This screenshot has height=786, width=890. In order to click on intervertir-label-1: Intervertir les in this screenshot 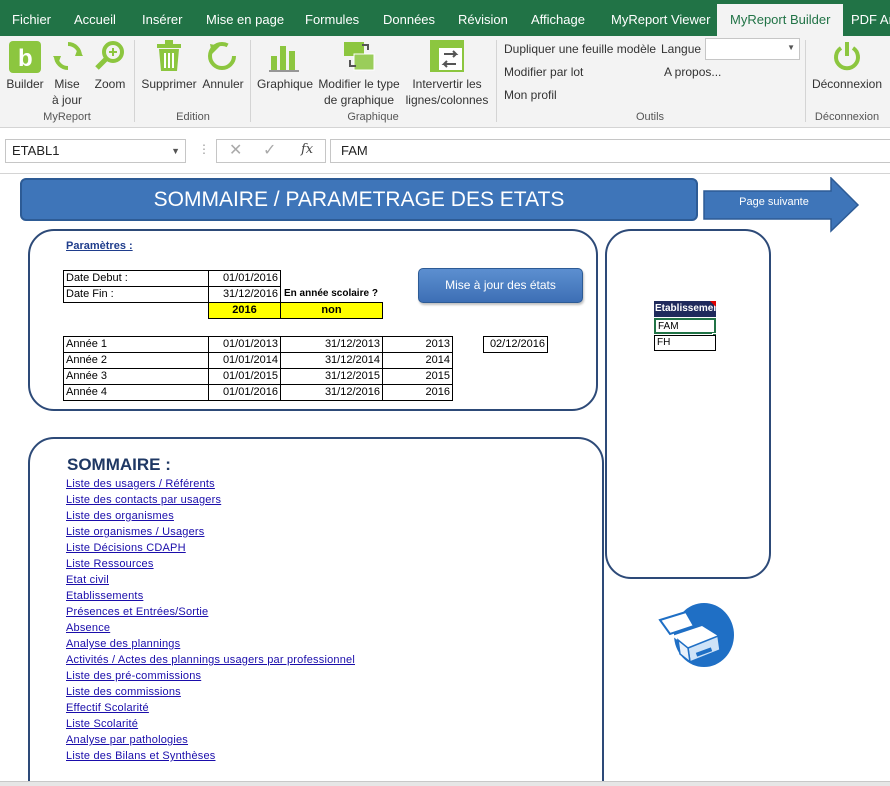, I will do `click(447, 84)`.